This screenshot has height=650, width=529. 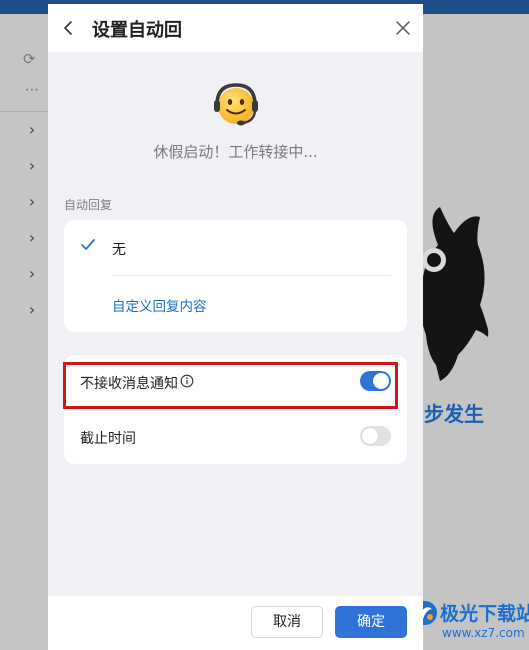 I want to click on dialog-title: 设置自动回, so click(x=137, y=30).